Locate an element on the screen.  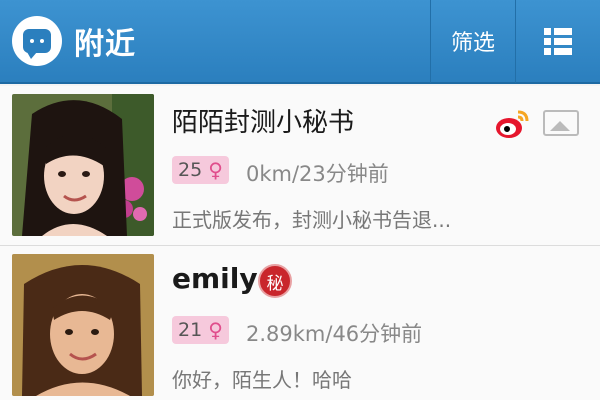
list-view-button is located at coordinates (558, 41).